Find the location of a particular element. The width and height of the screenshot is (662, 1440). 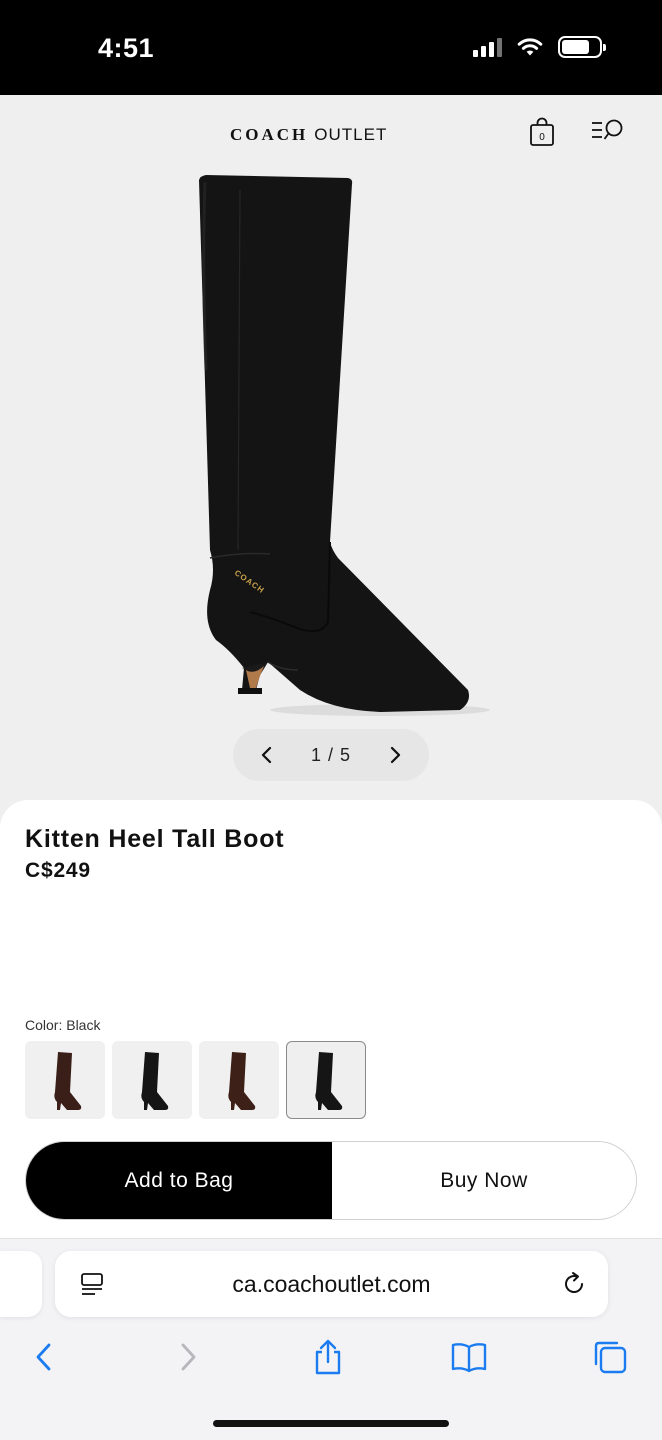

chevron-right-icon is located at coordinates (395, 755).